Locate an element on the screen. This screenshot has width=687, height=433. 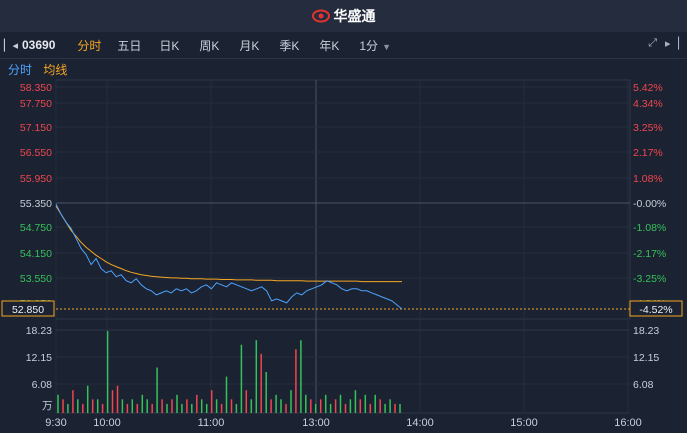
legend-intraday: 分时 is located at coordinates (20, 70).